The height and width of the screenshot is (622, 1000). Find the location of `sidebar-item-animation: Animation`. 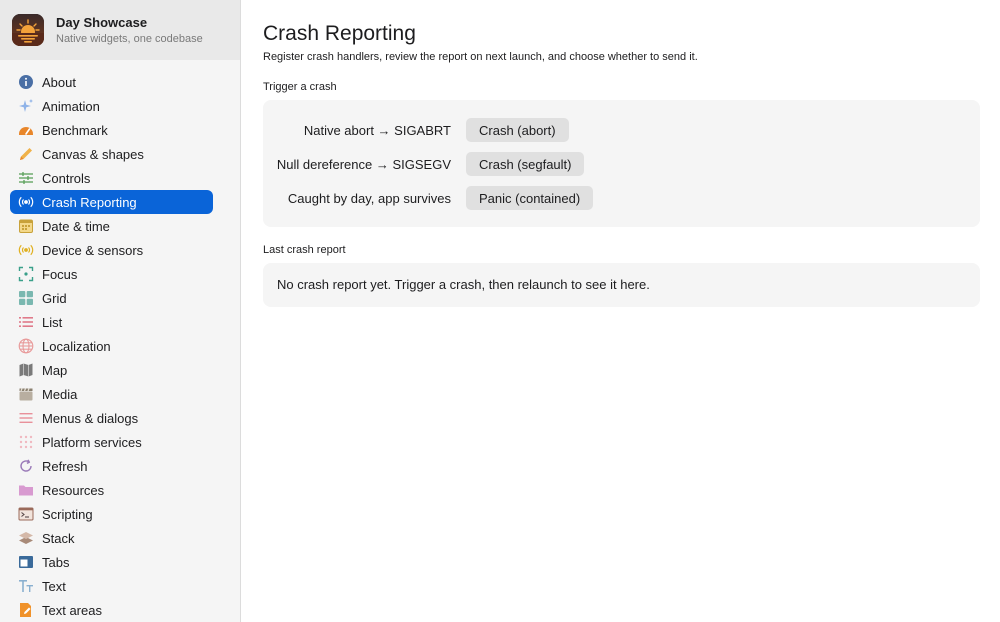

sidebar-item-animation: Animation is located at coordinates (111, 106).